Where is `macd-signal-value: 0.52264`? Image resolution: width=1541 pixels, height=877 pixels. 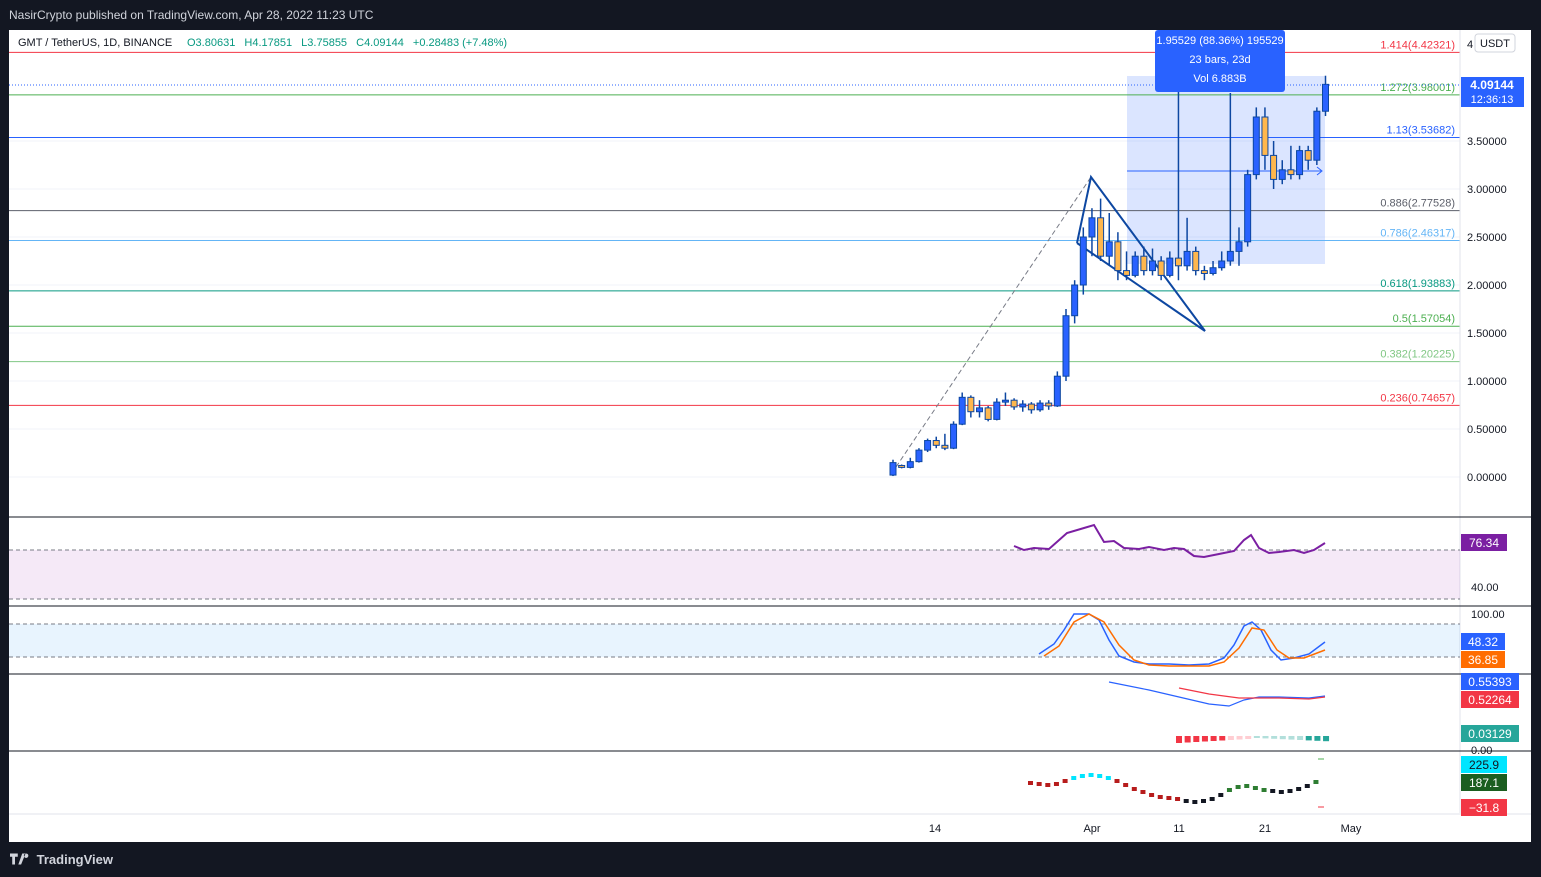 macd-signal-value: 0.52264 is located at coordinates (1490, 700).